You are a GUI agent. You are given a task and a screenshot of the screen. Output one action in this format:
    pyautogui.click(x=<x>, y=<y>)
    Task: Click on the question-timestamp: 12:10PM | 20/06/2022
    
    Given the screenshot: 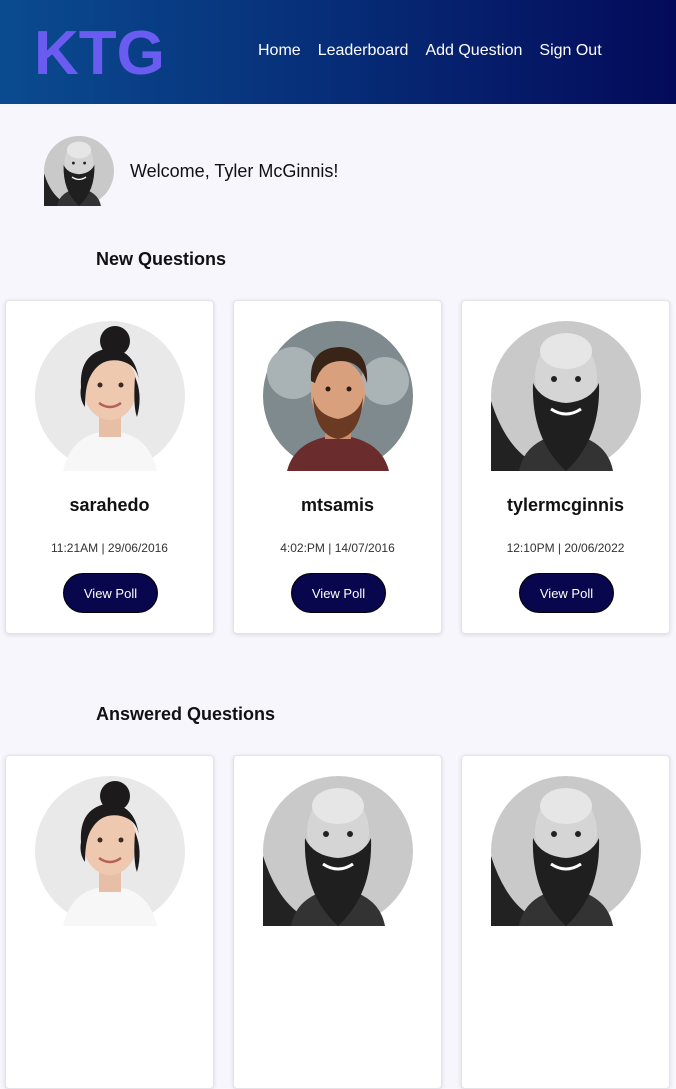 What is the action you would take?
    pyautogui.click(x=565, y=548)
    